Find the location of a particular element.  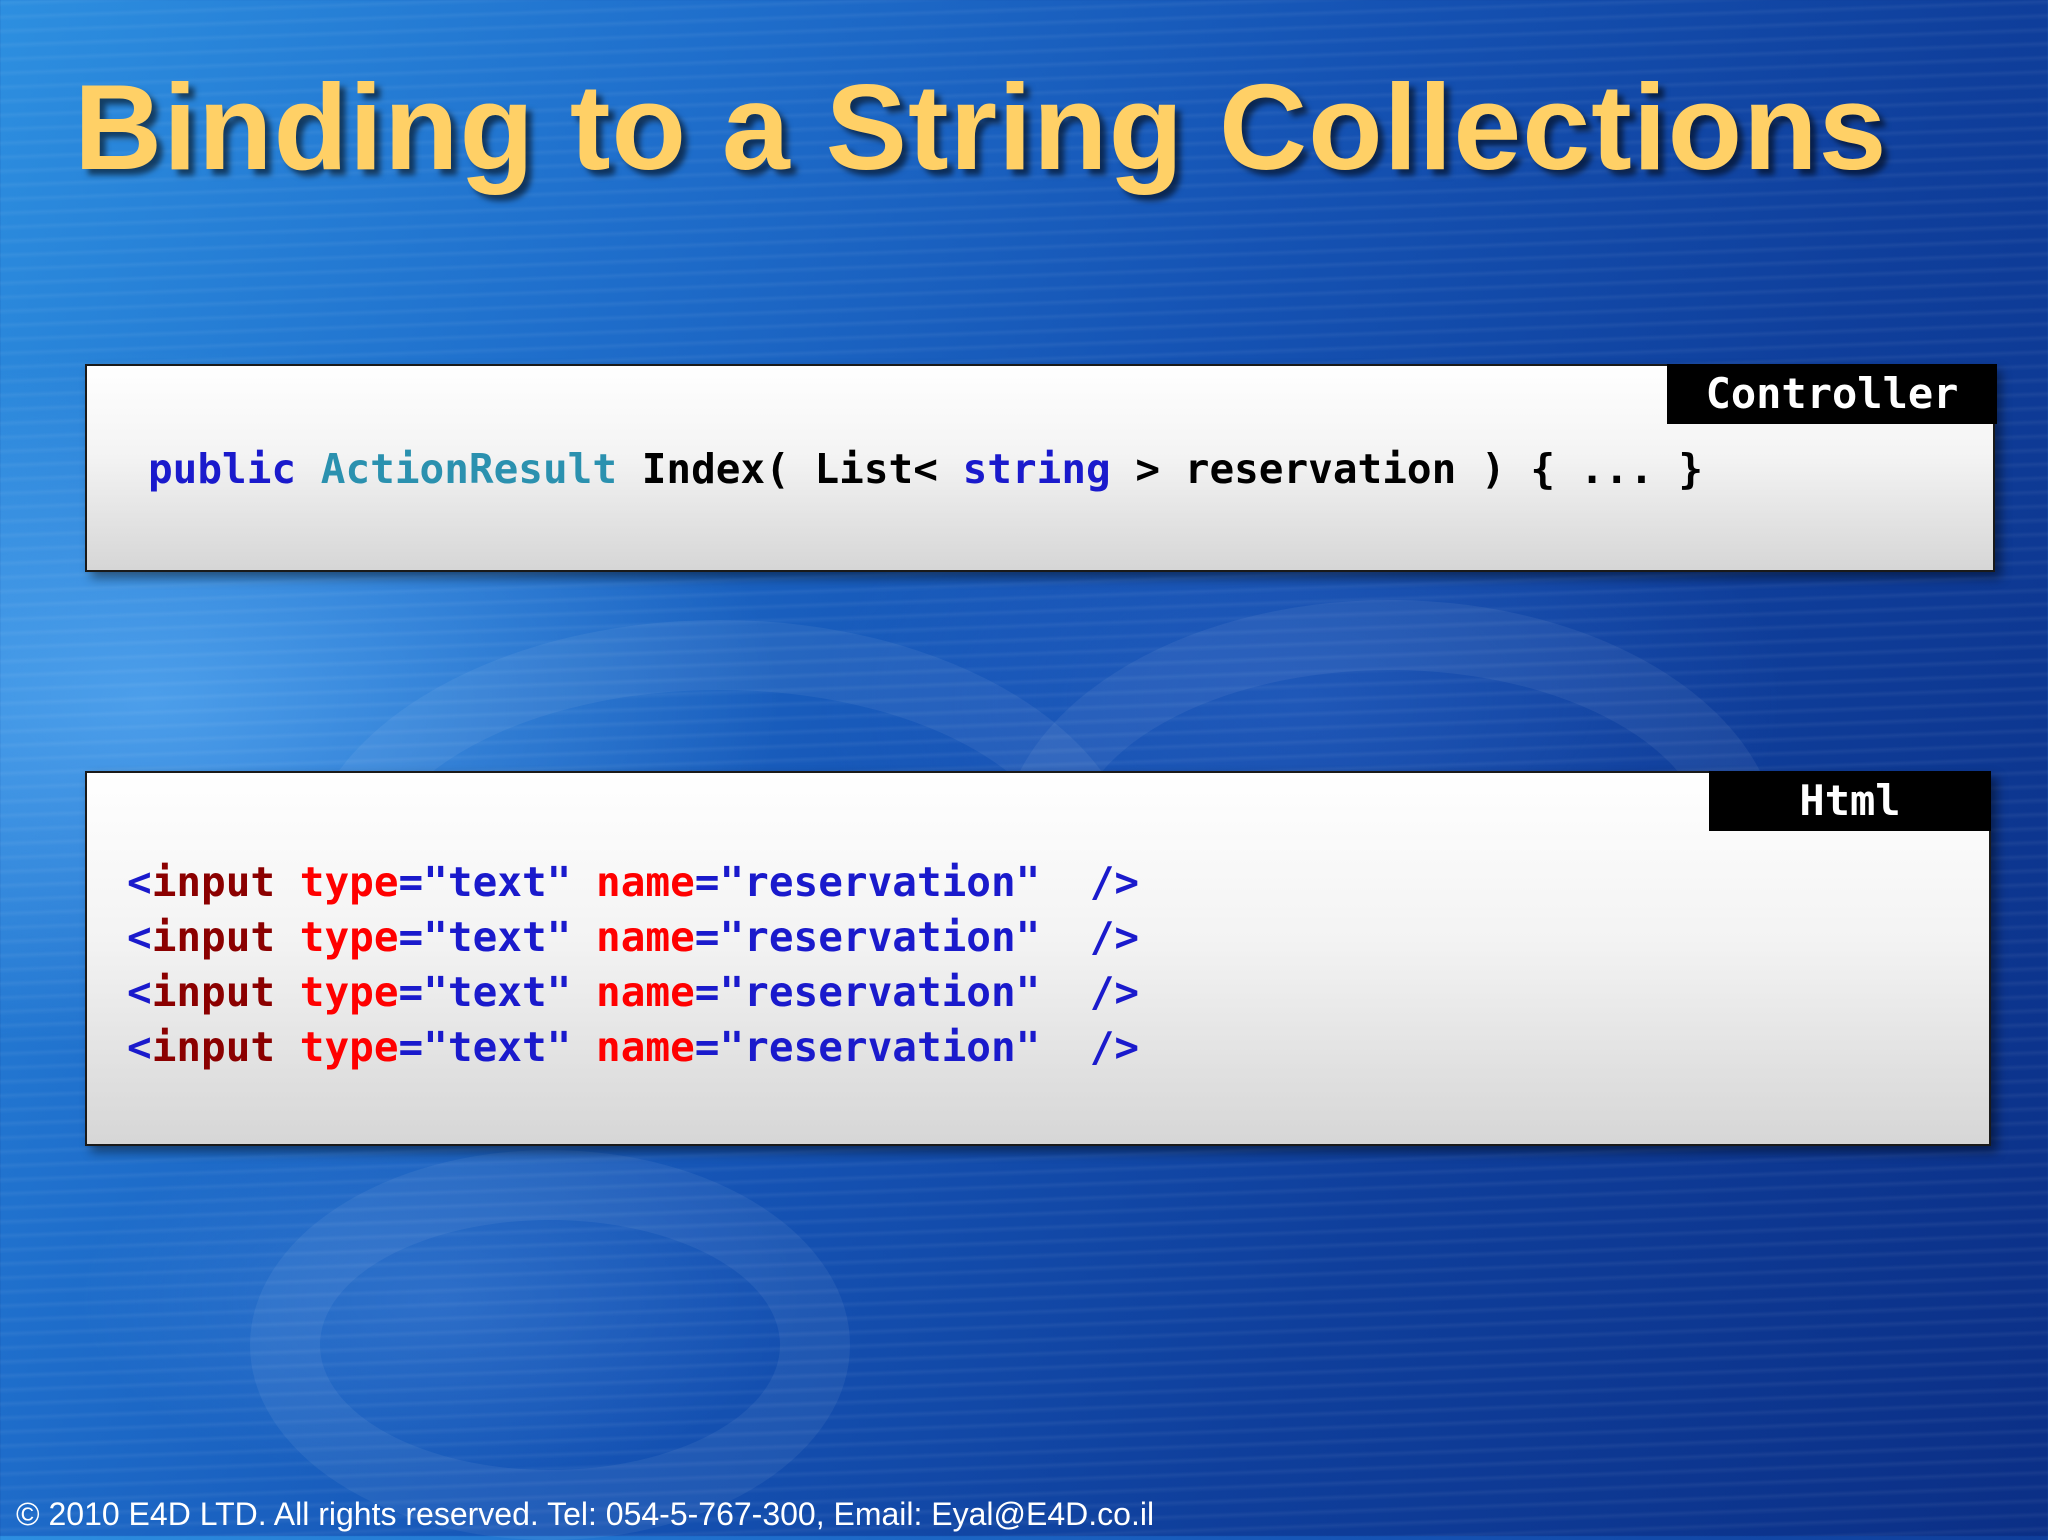

code-keyword-public: public is located at coordinates (222, 469).